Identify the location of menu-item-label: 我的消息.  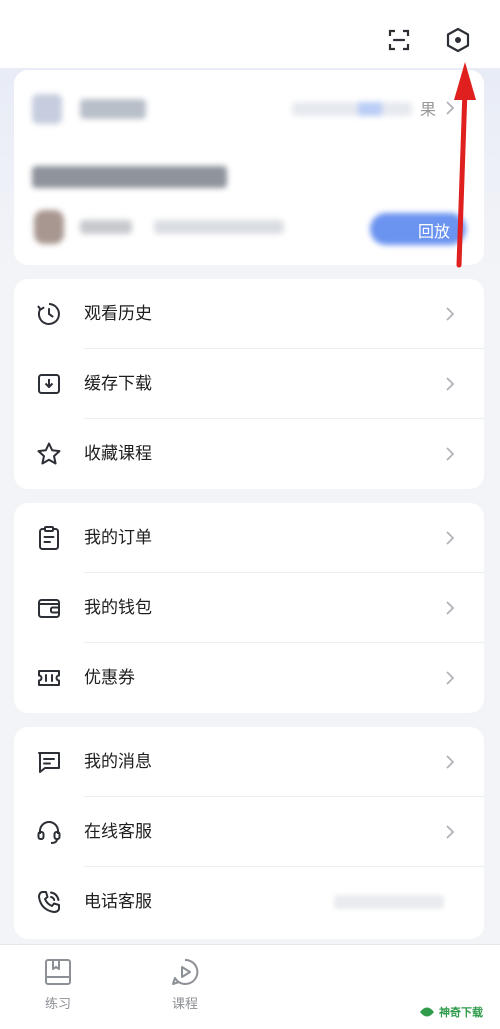
(118, 762).